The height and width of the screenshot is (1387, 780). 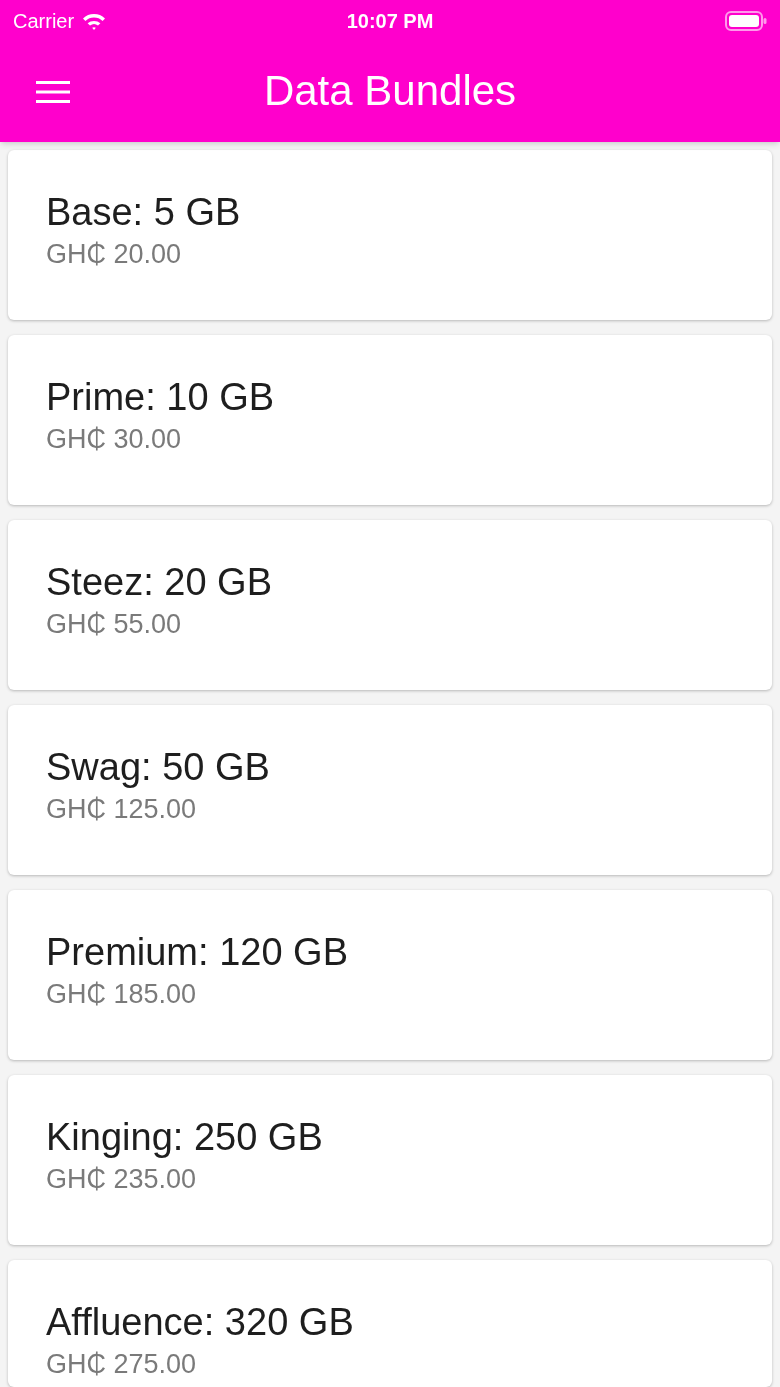 I want to click on battery-icon, so click(x=746, y=21).